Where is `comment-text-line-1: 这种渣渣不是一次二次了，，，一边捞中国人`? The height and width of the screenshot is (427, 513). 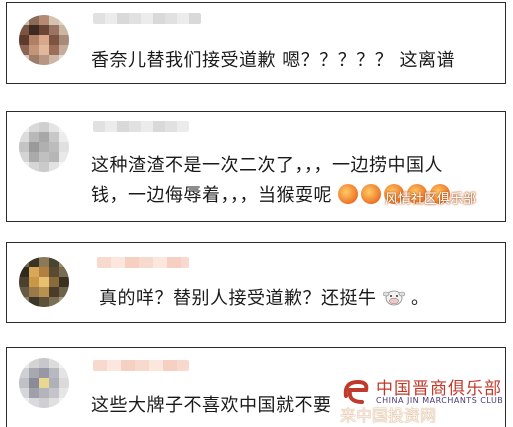
comment-text-line-1: 这种渣渣不是一次二次了，，，一边捞中国人 is located at coordinates (267, 165).